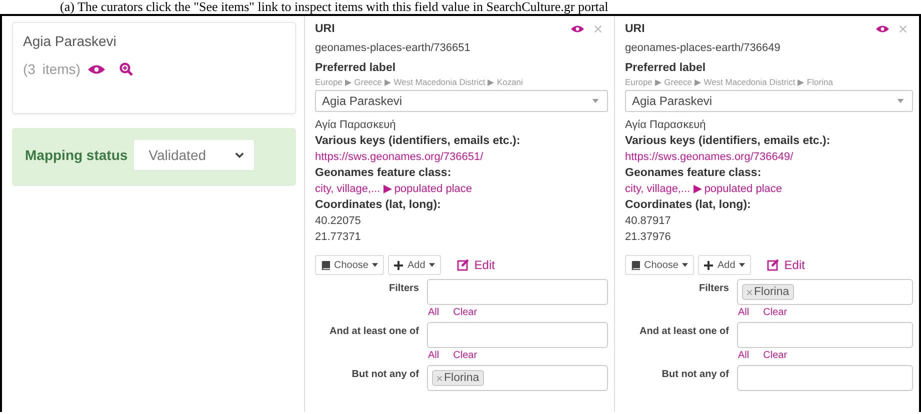  Describe the element at coordinates (51, 69) in the screenshot. I see `item-count: (3 items)` at that location.